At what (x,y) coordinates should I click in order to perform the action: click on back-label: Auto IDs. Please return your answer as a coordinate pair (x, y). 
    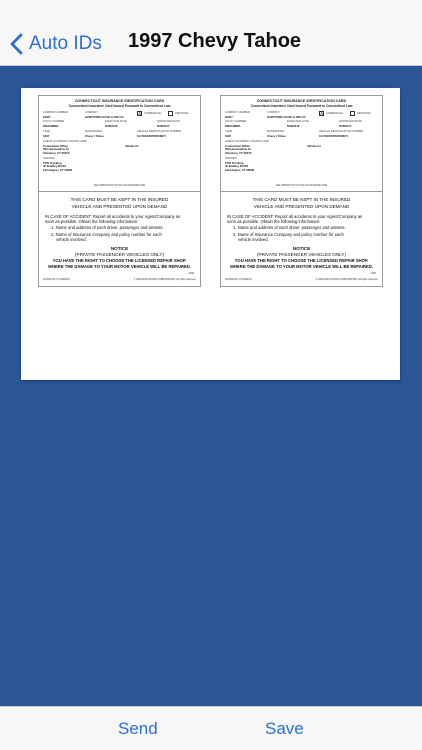
    Looking at the image, I should click on (65, 43).